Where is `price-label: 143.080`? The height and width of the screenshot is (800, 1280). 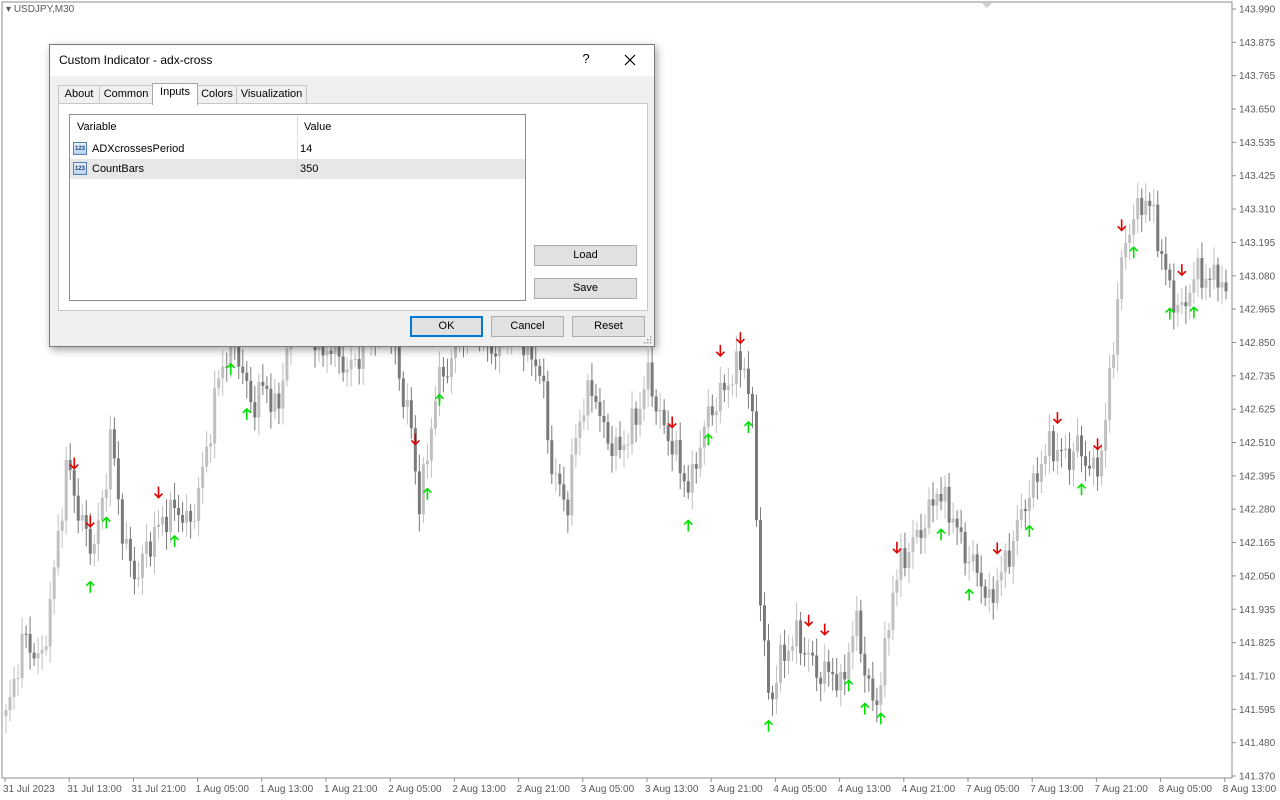
price-label: 143.080 is located at coordinates (1257, 276).